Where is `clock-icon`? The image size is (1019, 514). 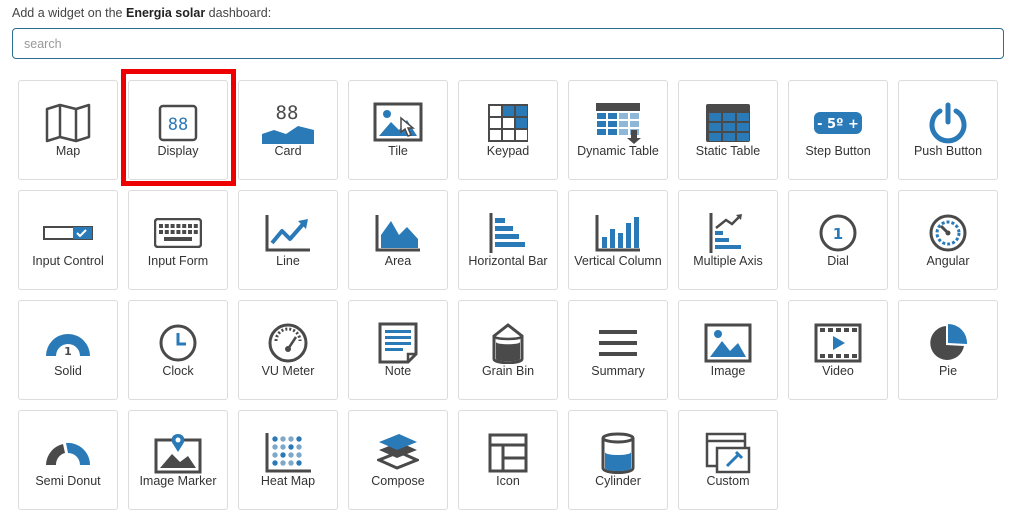
clock-icon is located at coordinates (178, 343).